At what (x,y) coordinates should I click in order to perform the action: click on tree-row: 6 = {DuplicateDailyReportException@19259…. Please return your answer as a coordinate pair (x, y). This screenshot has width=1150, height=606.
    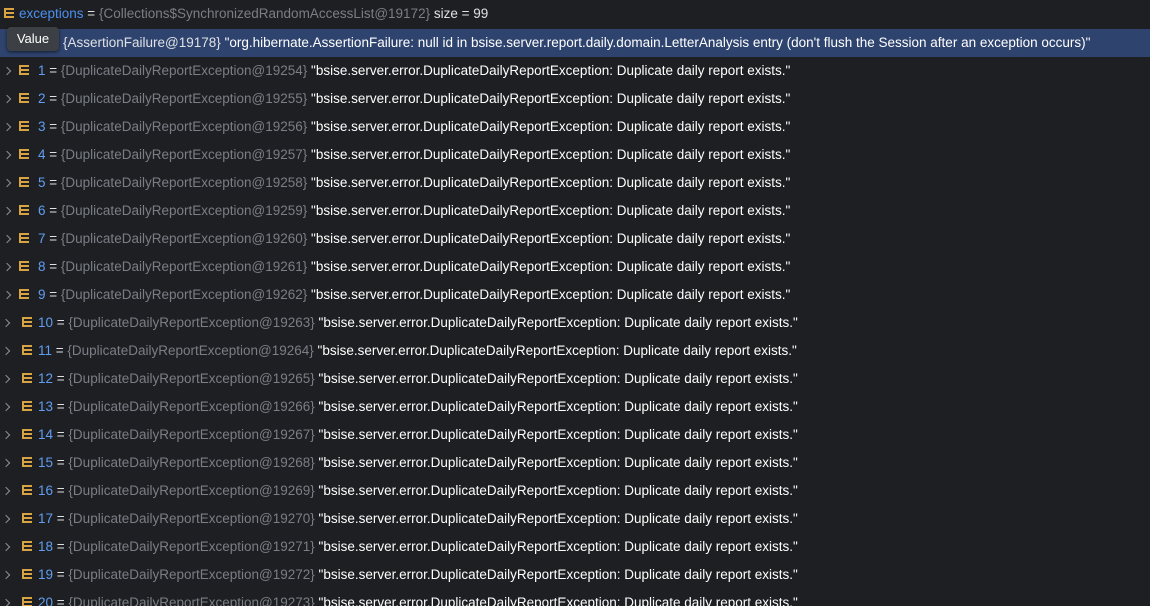
    Looking at the image, I should click on (575, 211).